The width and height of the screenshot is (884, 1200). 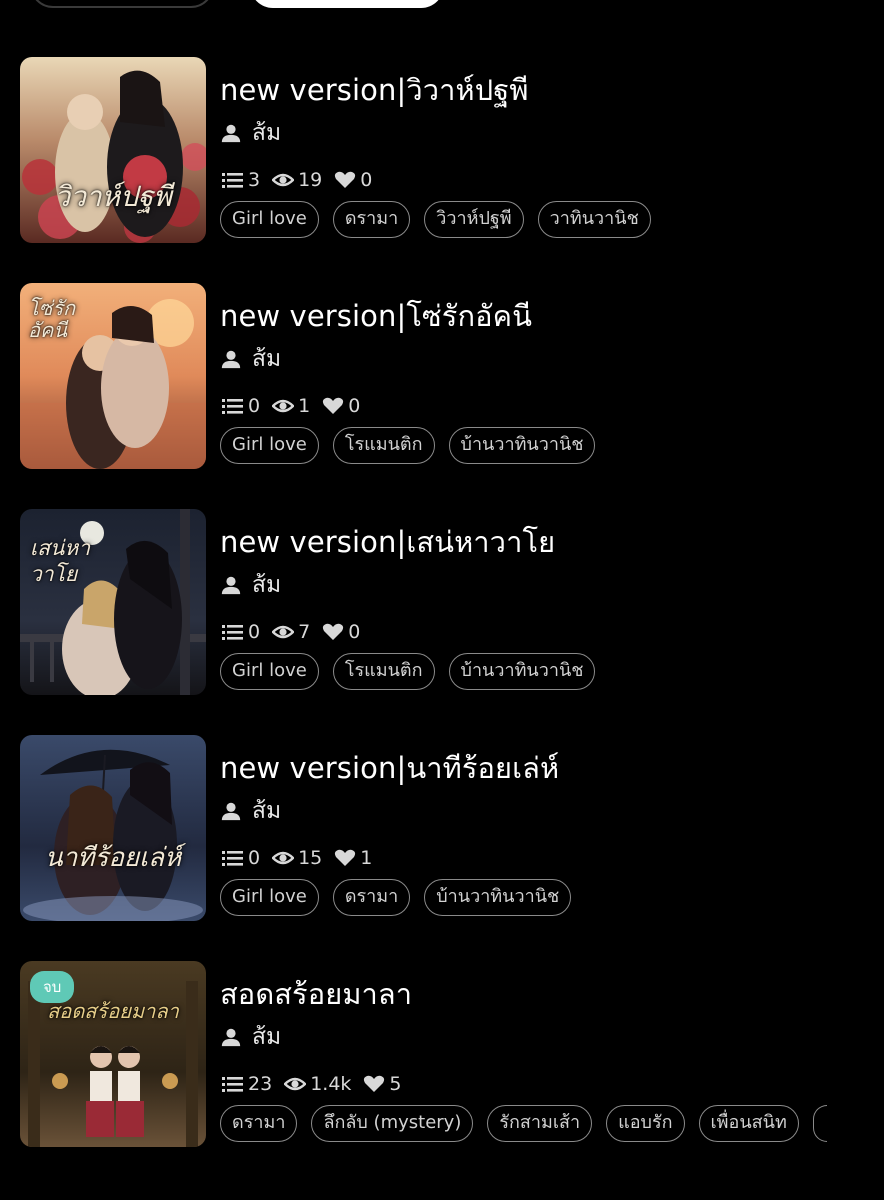 I want to click on cover-title: เสน่หา วาโย, so click(x=60, y=561).